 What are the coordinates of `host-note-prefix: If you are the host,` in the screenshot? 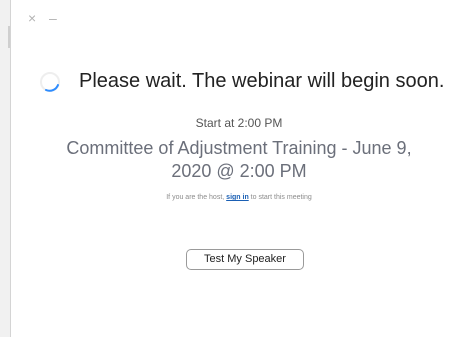 It's located at (196, 197).